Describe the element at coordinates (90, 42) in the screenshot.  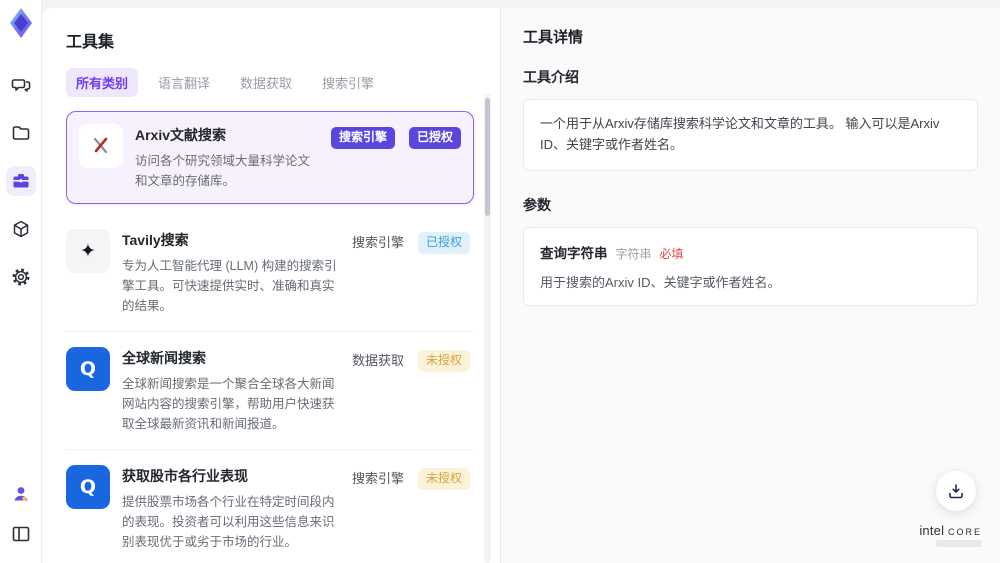
I see `page-title: 工具集` at that location.